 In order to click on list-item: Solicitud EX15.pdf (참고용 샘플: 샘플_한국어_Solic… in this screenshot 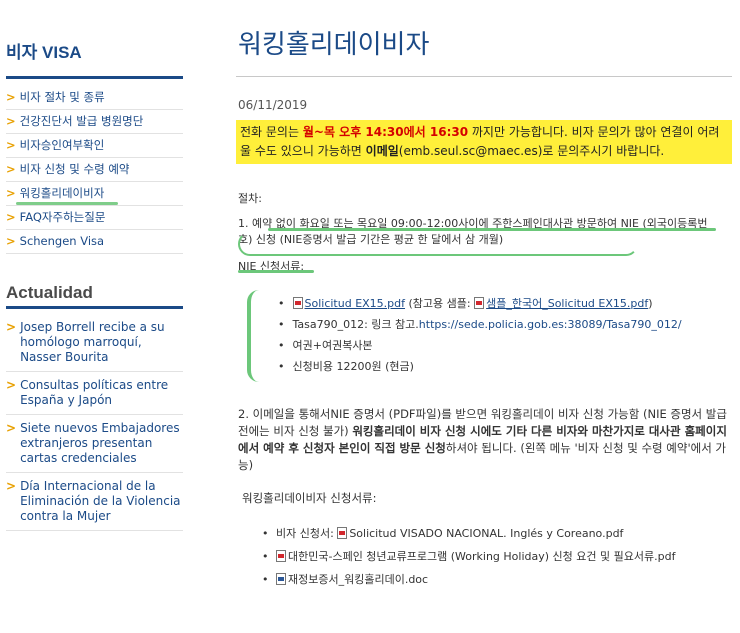, I will do `click(480, 305)`.